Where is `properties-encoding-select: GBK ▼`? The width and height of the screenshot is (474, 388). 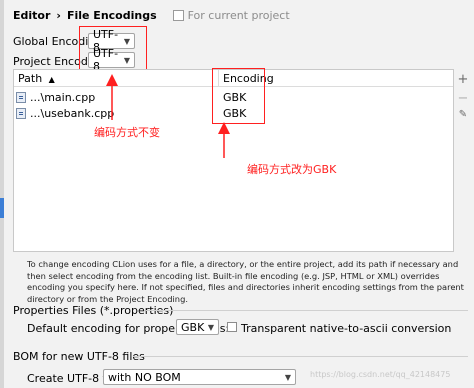 properties-encoding-select: GBK ▼ is located at coordinates (197, 327).